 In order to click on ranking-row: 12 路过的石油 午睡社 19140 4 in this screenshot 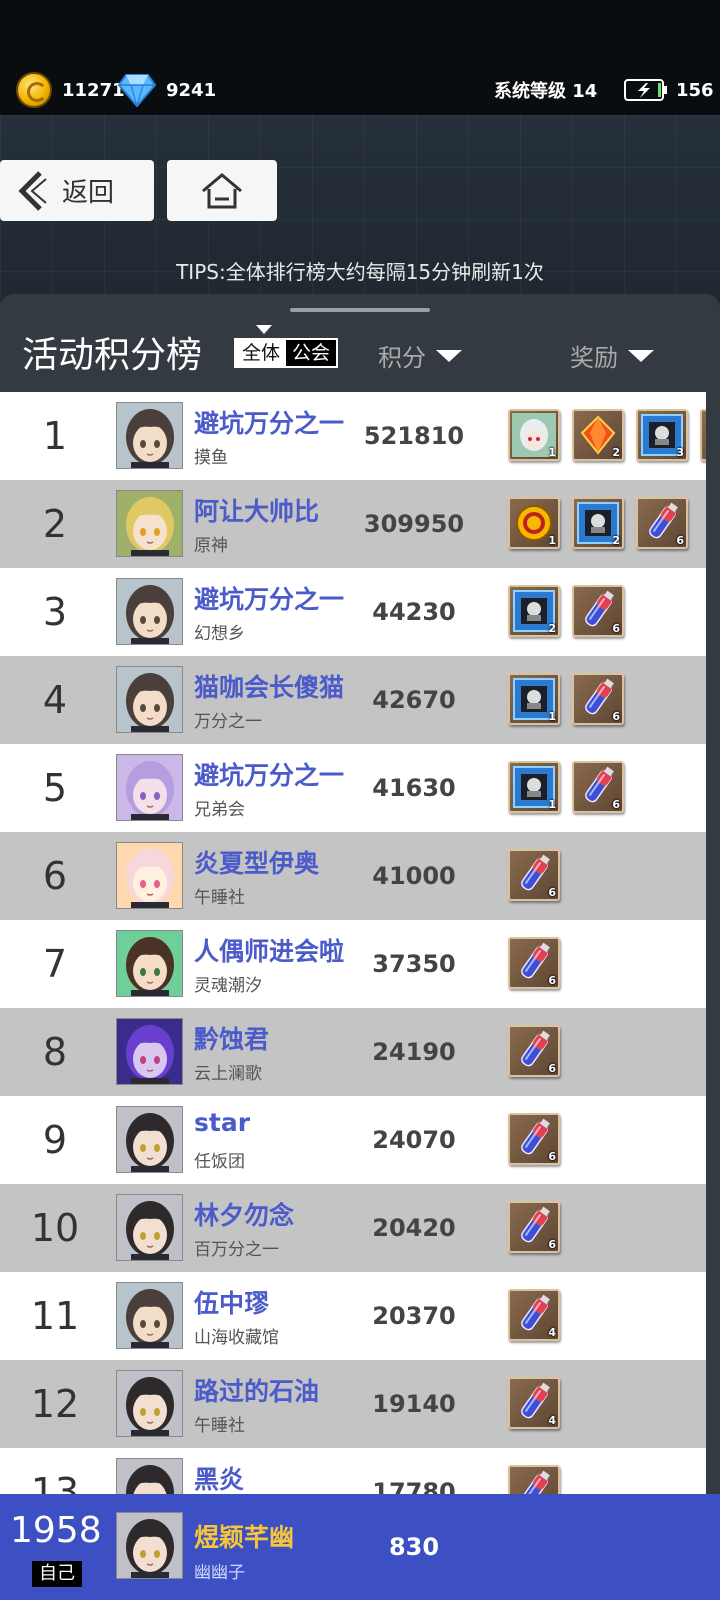, I will do `click(353, 1404)`.